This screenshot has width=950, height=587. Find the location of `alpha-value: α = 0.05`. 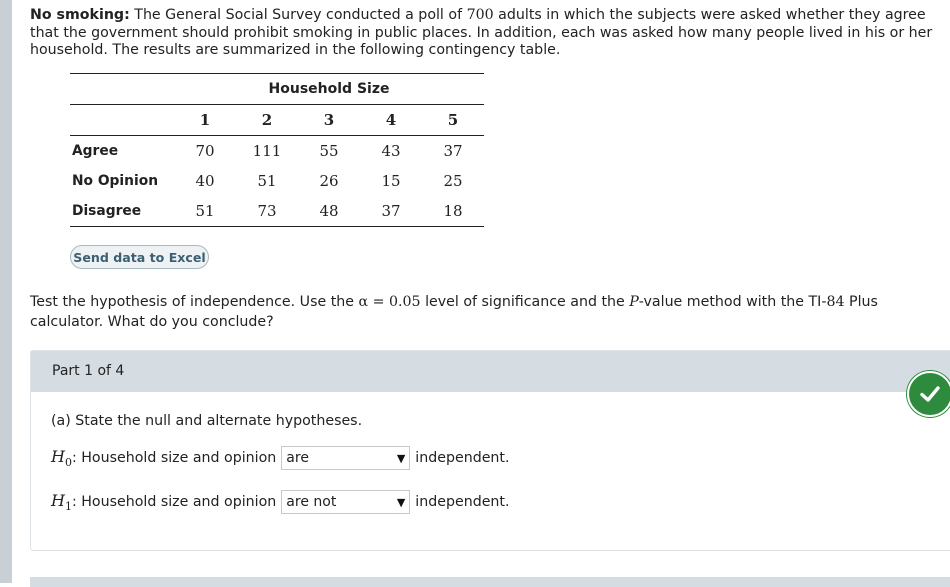

alpha-value: α = 0.05 is located at coordinates (389, 302).